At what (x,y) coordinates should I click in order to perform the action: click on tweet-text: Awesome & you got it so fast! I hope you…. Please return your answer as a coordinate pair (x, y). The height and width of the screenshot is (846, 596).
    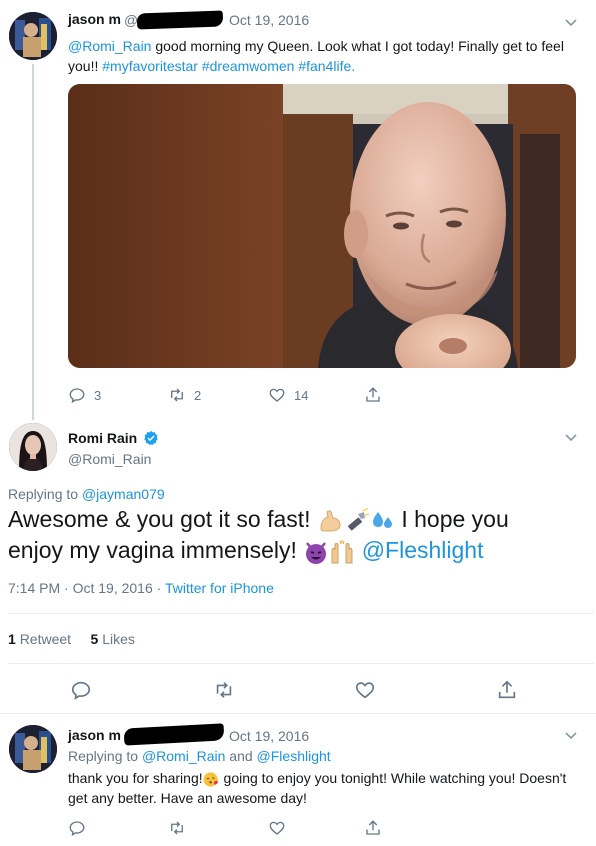
    Looking at the image, I should click on (288, 535).